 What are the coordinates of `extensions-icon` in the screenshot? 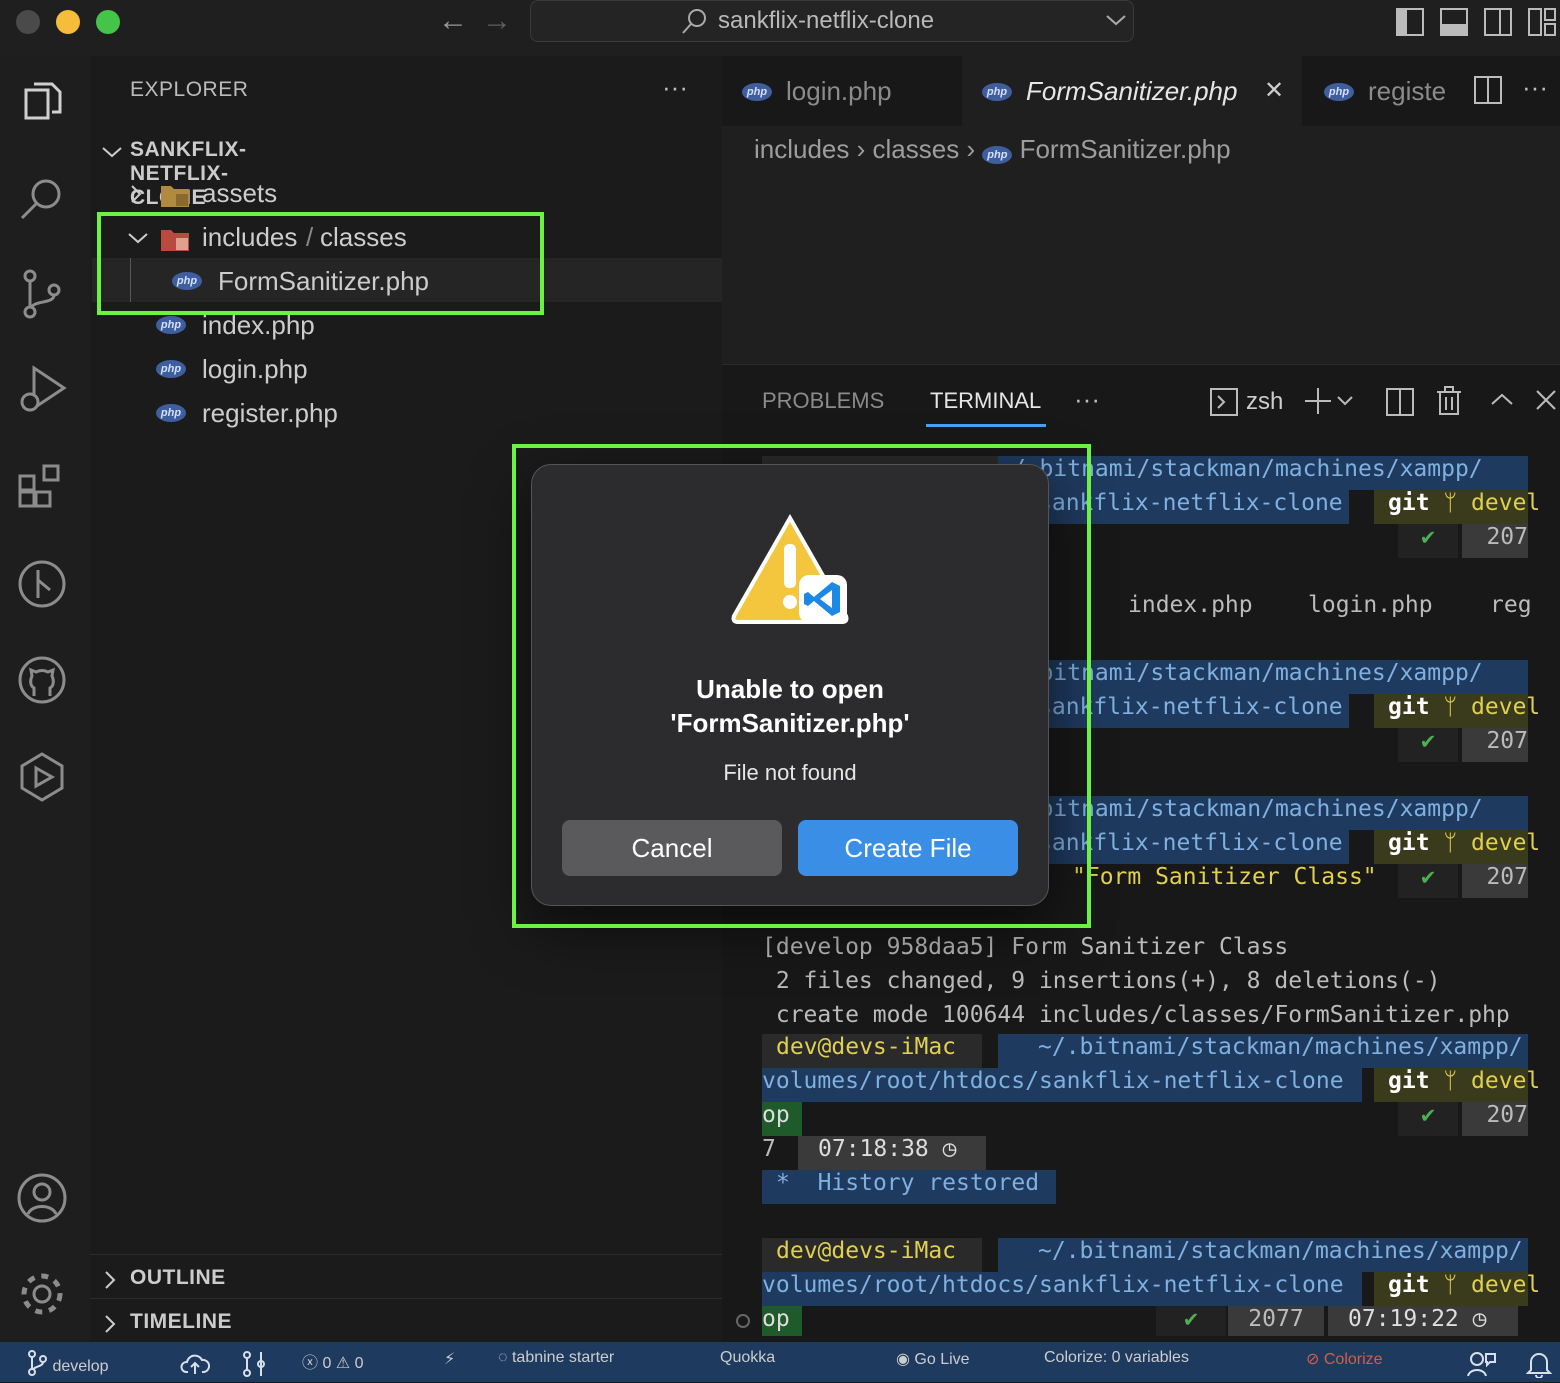 It's located at (42, 486).